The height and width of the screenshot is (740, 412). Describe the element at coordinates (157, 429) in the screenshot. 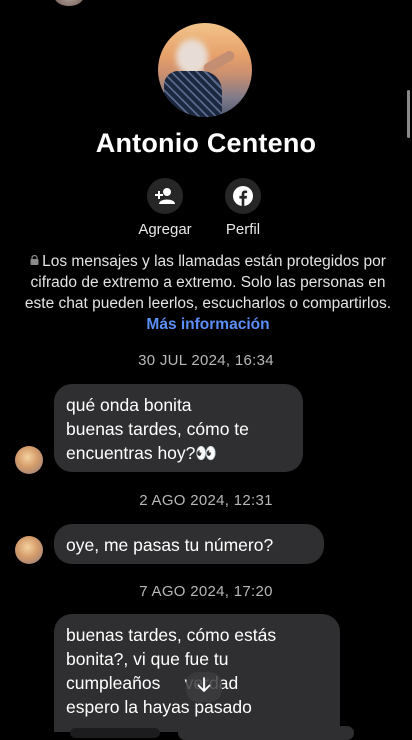

I see `message-text-line: buenas tardes, cómo te` at that location.